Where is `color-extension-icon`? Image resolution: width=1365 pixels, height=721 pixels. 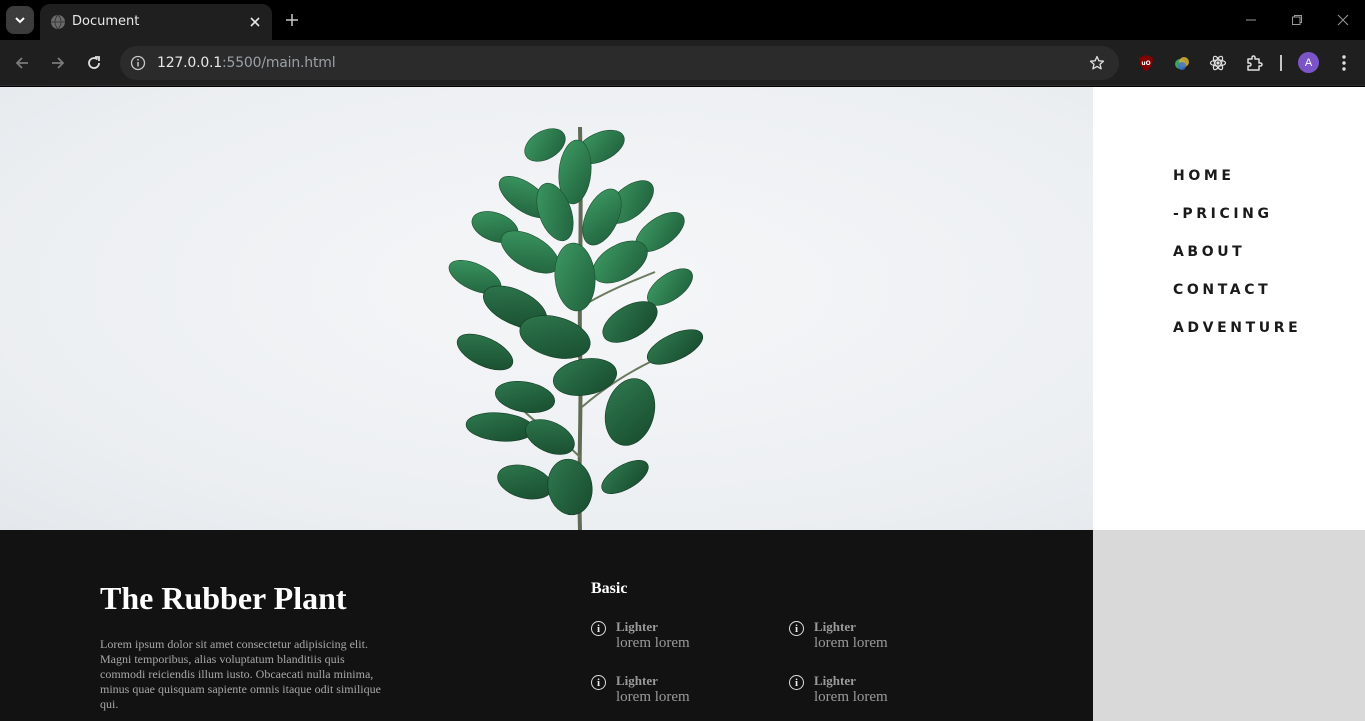
color-extension-icon is located at coordinates (1182, 63).